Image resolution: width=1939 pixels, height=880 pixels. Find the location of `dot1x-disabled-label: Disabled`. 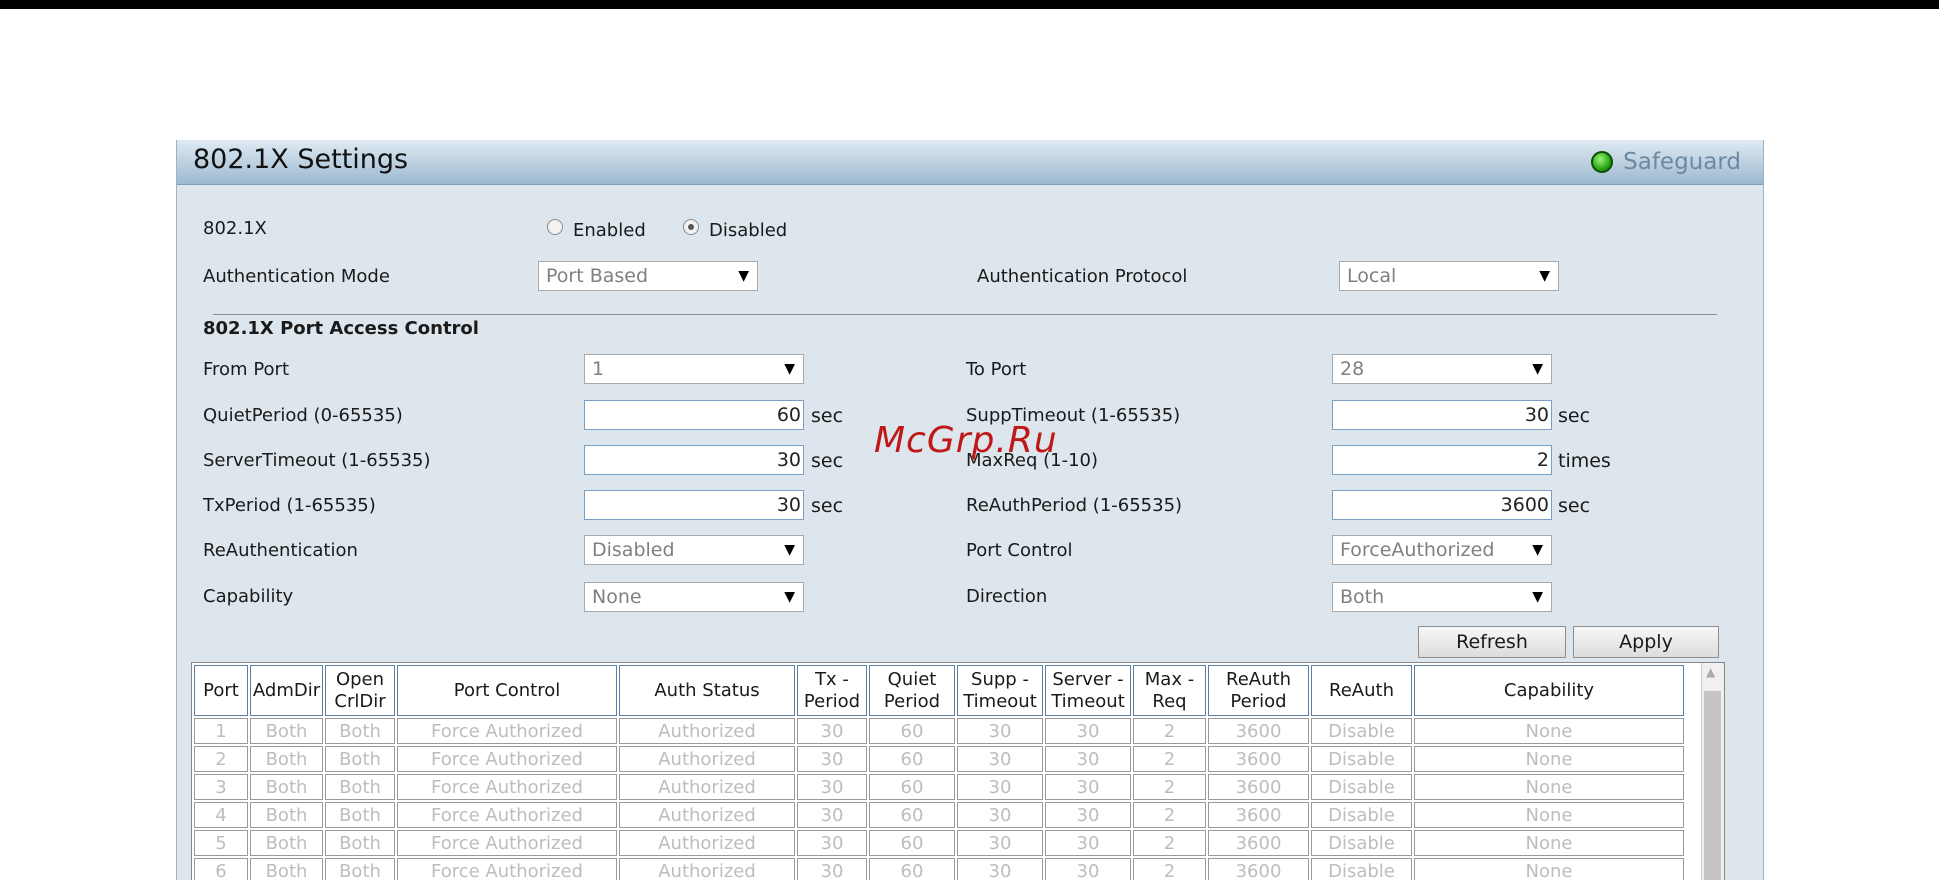

dot1x-disabled-label: Disabled is located at coordinates (748, 230).